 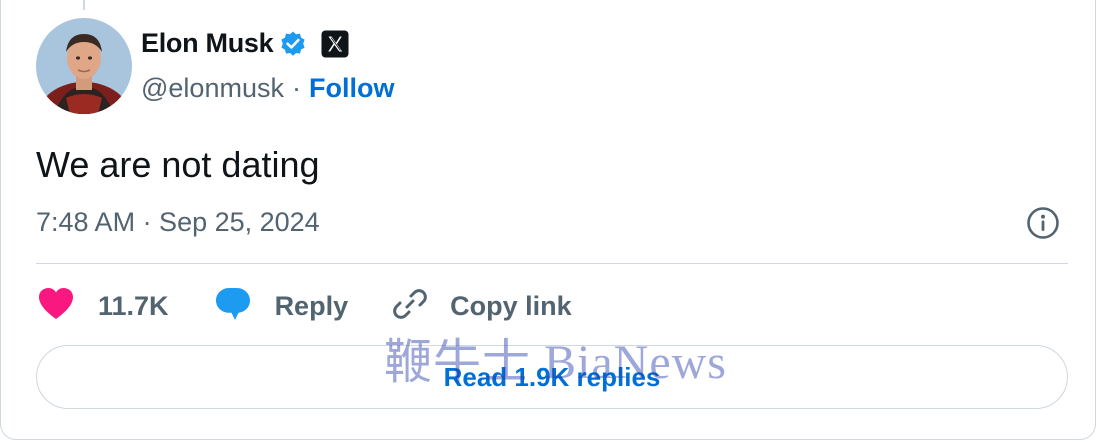 I want to click on read-replies-button: Read 1.9K replies, so click(x=552, y=377).